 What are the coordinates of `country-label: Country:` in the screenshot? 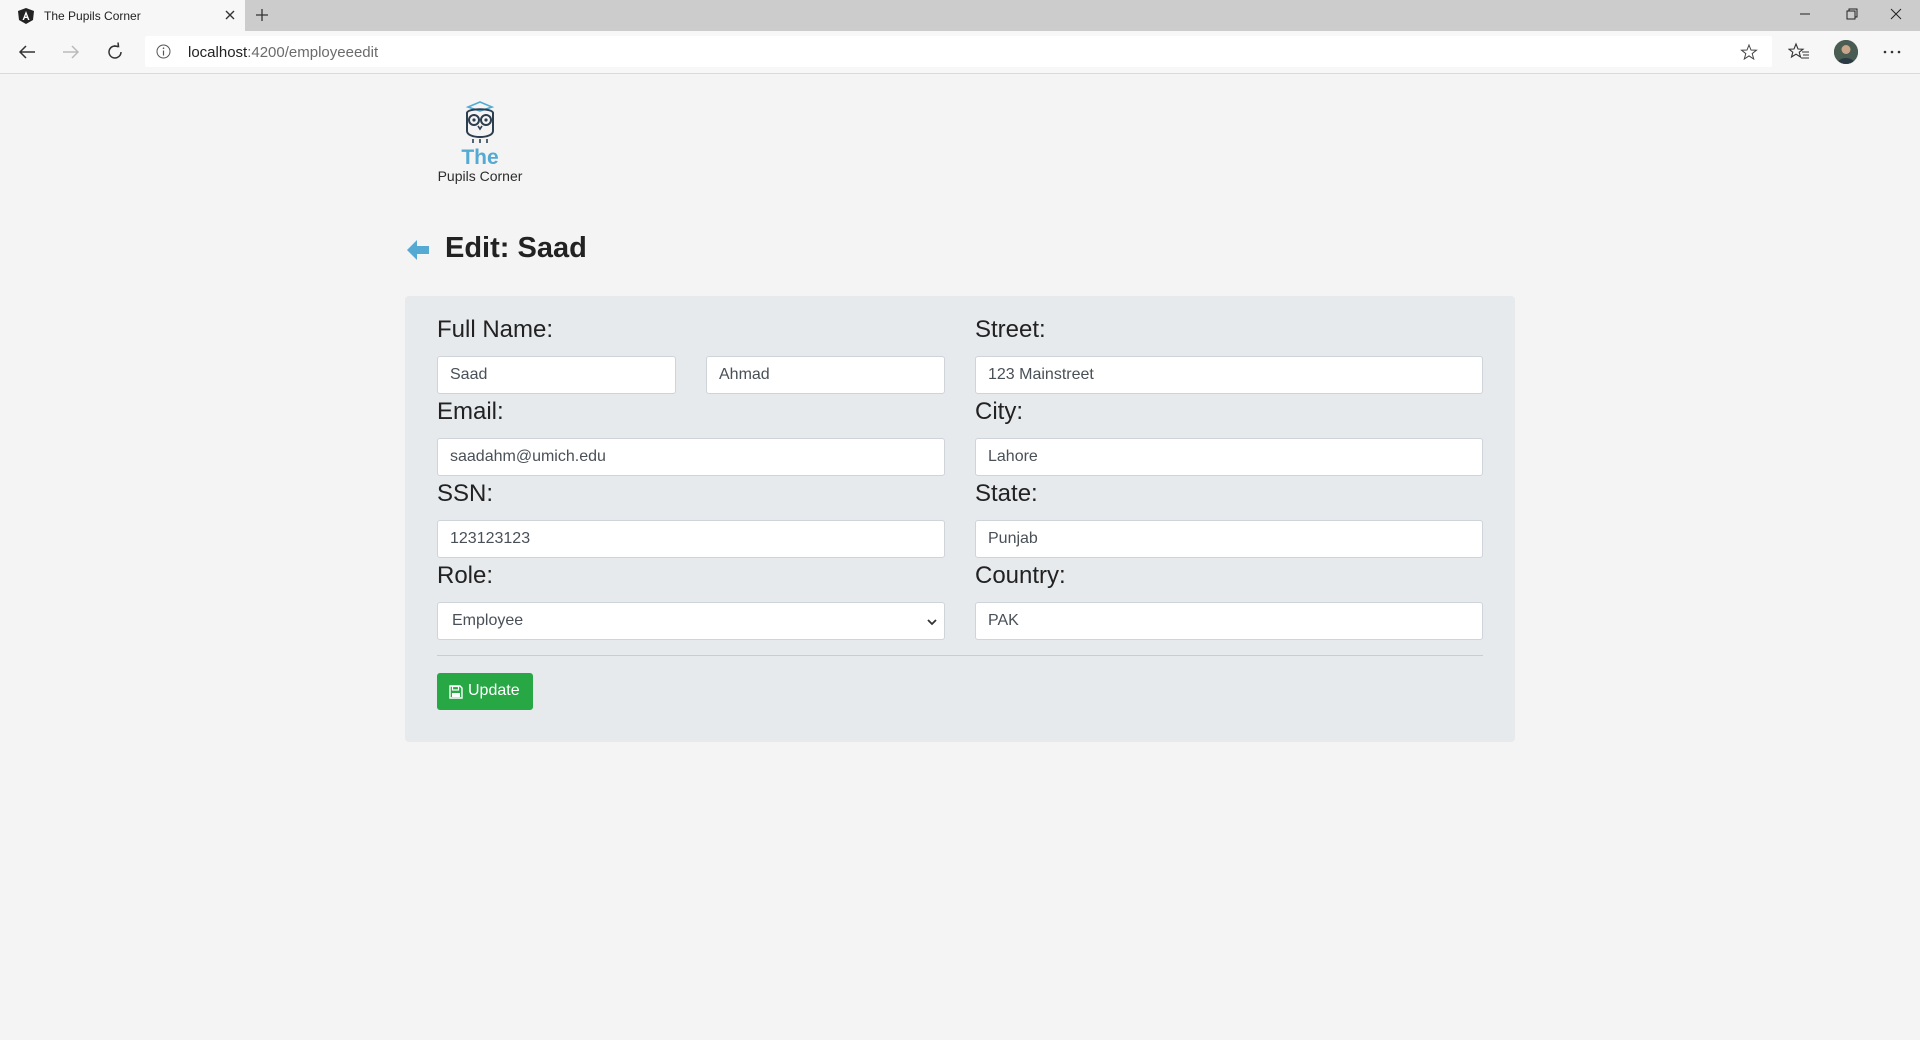 It's located at (1020, 575).